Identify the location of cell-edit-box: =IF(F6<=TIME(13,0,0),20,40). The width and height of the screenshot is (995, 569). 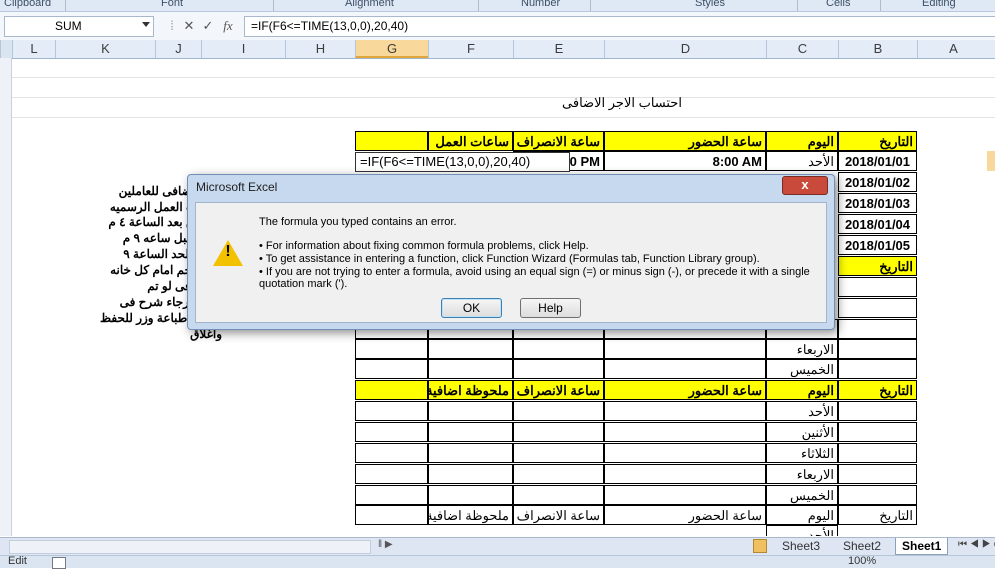
(462, 162).